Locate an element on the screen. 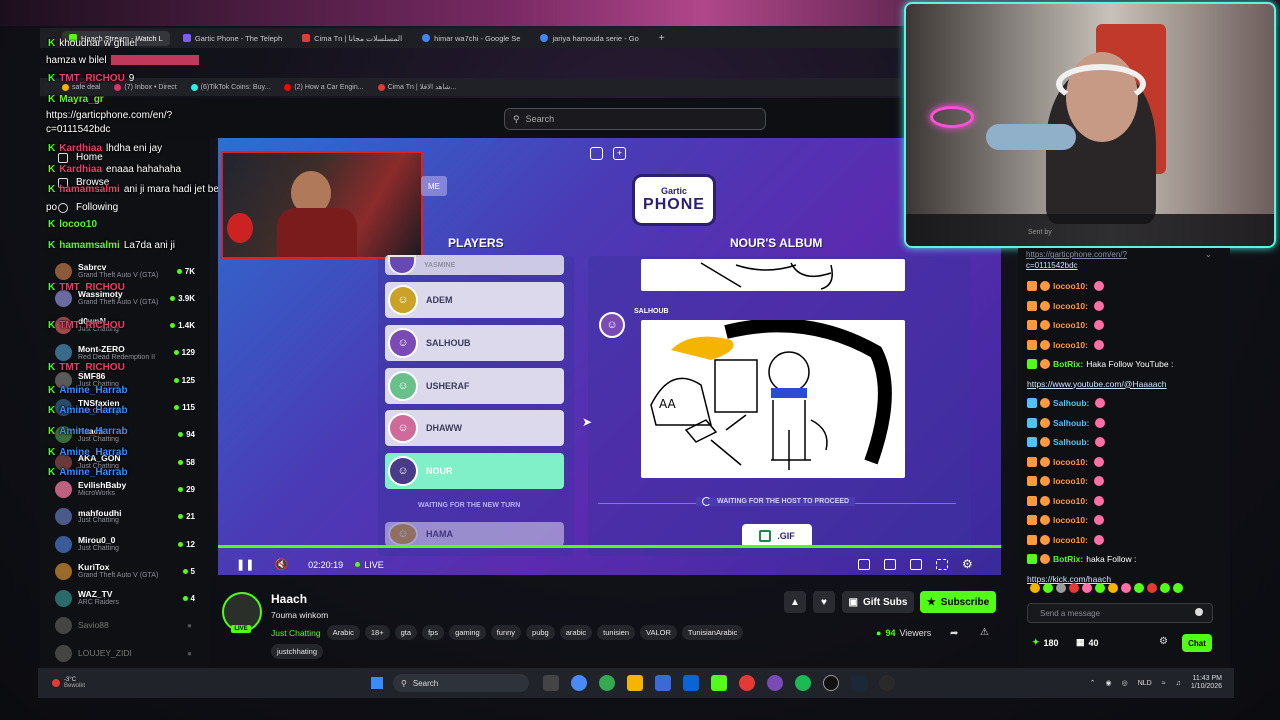 The image size is (1280, 720). clip-icon is located at coordinates (864, 564).